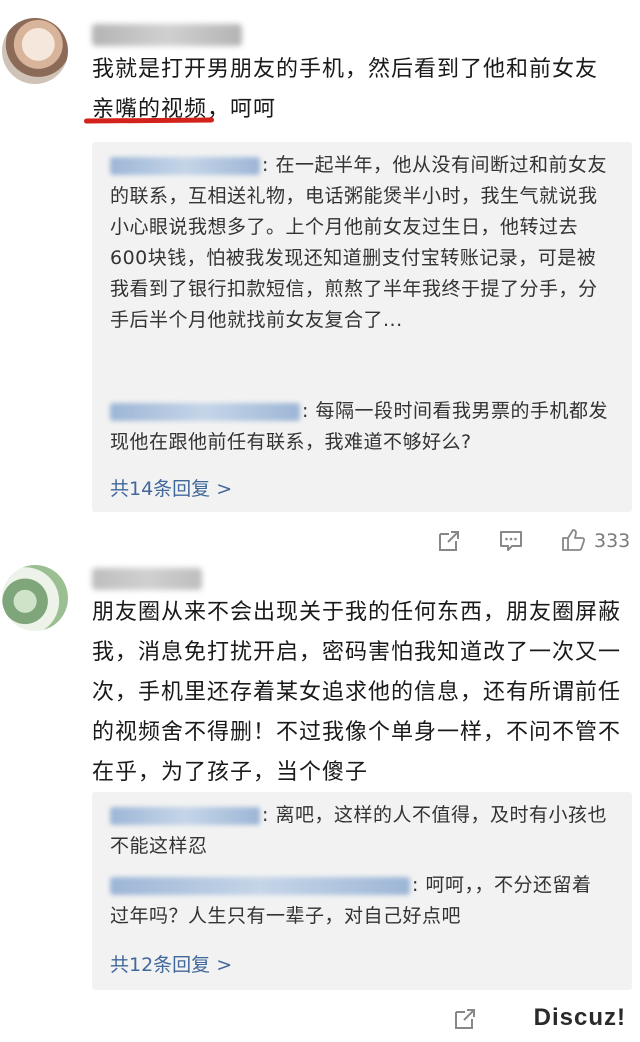 The width and height of the screenshot is (640, 1042). What do you see at coordinates (345, 69) in the screenshot?
I see `comment-text-line1: 我就是打开男朋友的手机，然后看到了他和前女友` at bounding box center [345, 69].